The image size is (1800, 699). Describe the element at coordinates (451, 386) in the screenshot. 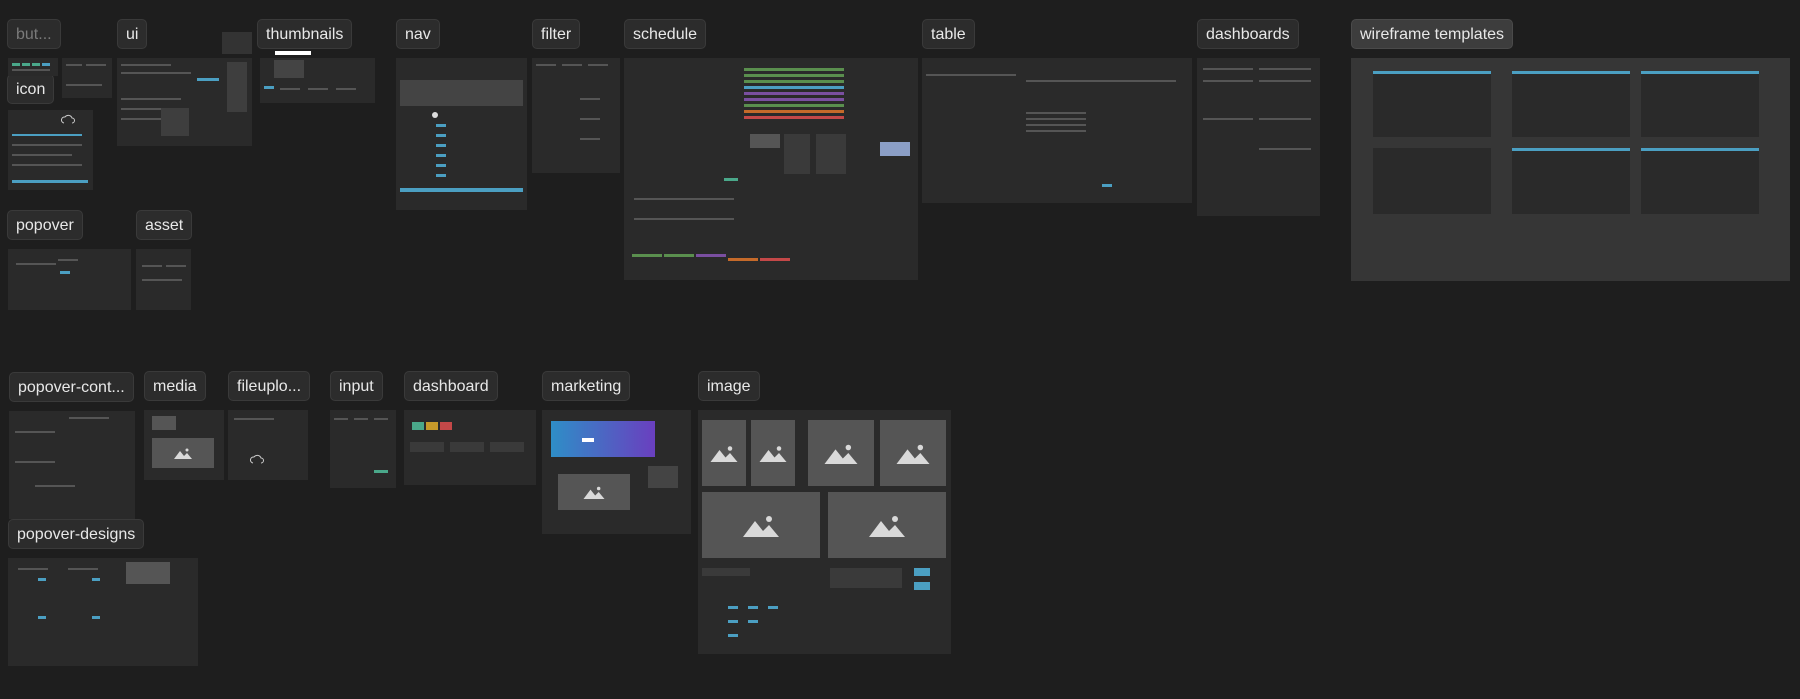

I see `frame-label-dashboard: dashboard` at that location.